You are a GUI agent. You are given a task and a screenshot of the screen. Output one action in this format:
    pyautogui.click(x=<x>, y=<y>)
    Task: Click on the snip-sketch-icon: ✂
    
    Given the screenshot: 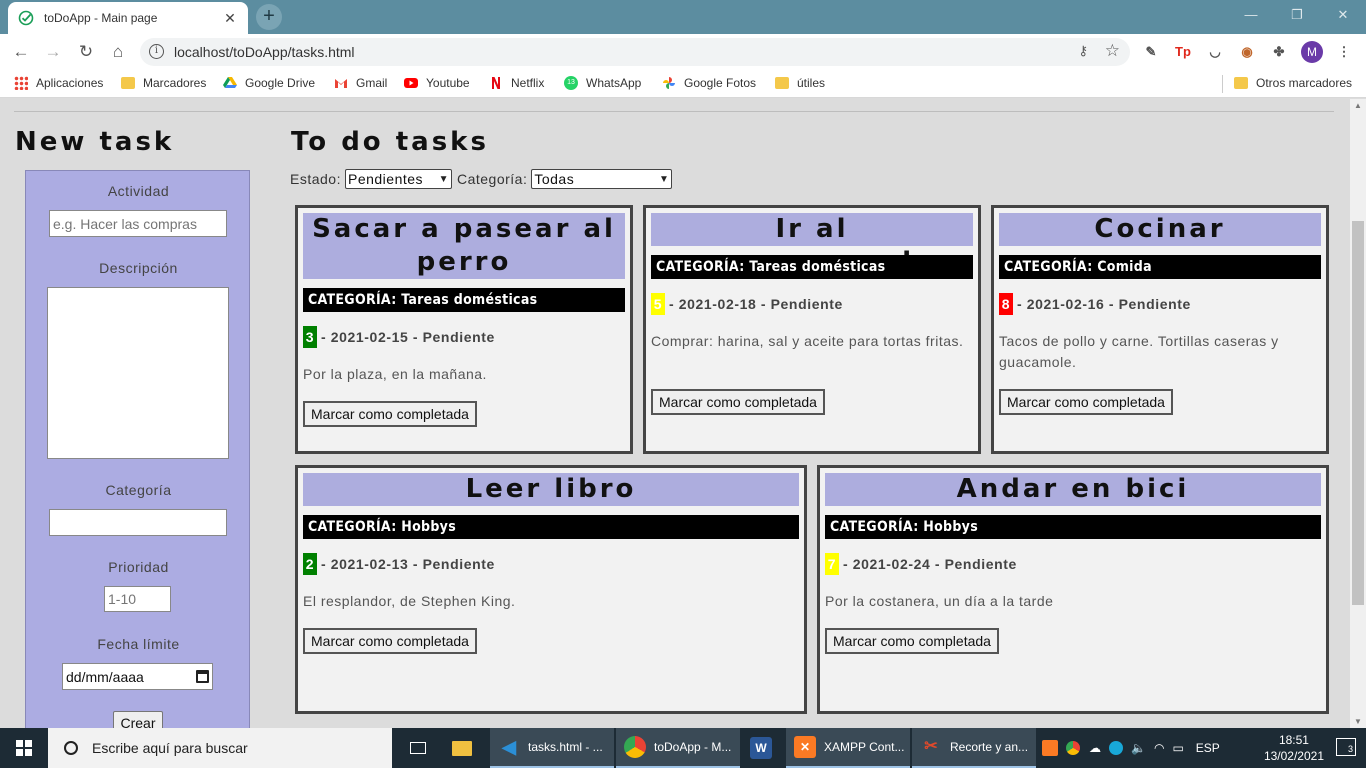 What is the action you would take?
    pyautogui.click(x=931, y=746)
    